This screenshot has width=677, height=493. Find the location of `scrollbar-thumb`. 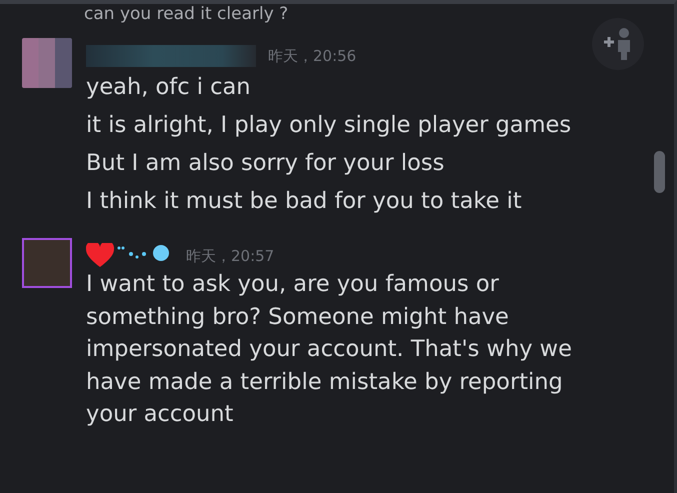

scrollbar-thumb is located at coordinates (659, 172).